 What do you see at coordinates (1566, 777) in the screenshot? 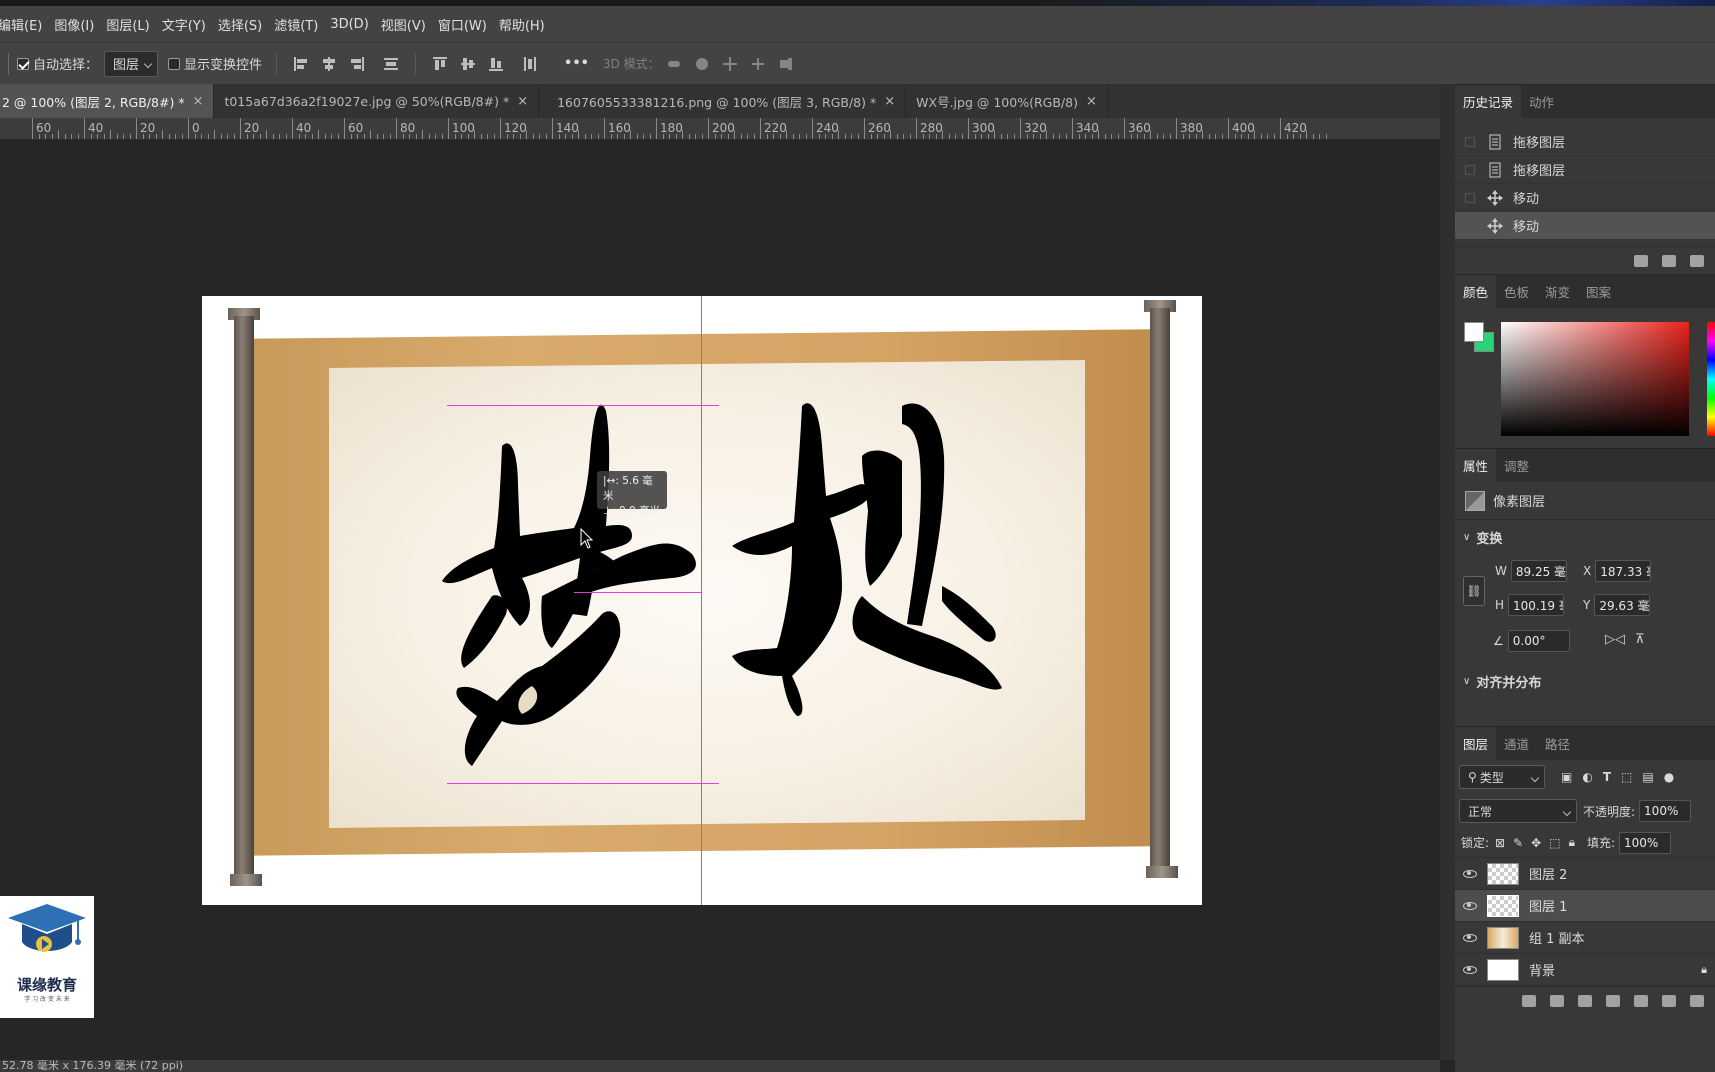
I see `filter-pixel-icon: ▣` at bounding box center [1566, 777].